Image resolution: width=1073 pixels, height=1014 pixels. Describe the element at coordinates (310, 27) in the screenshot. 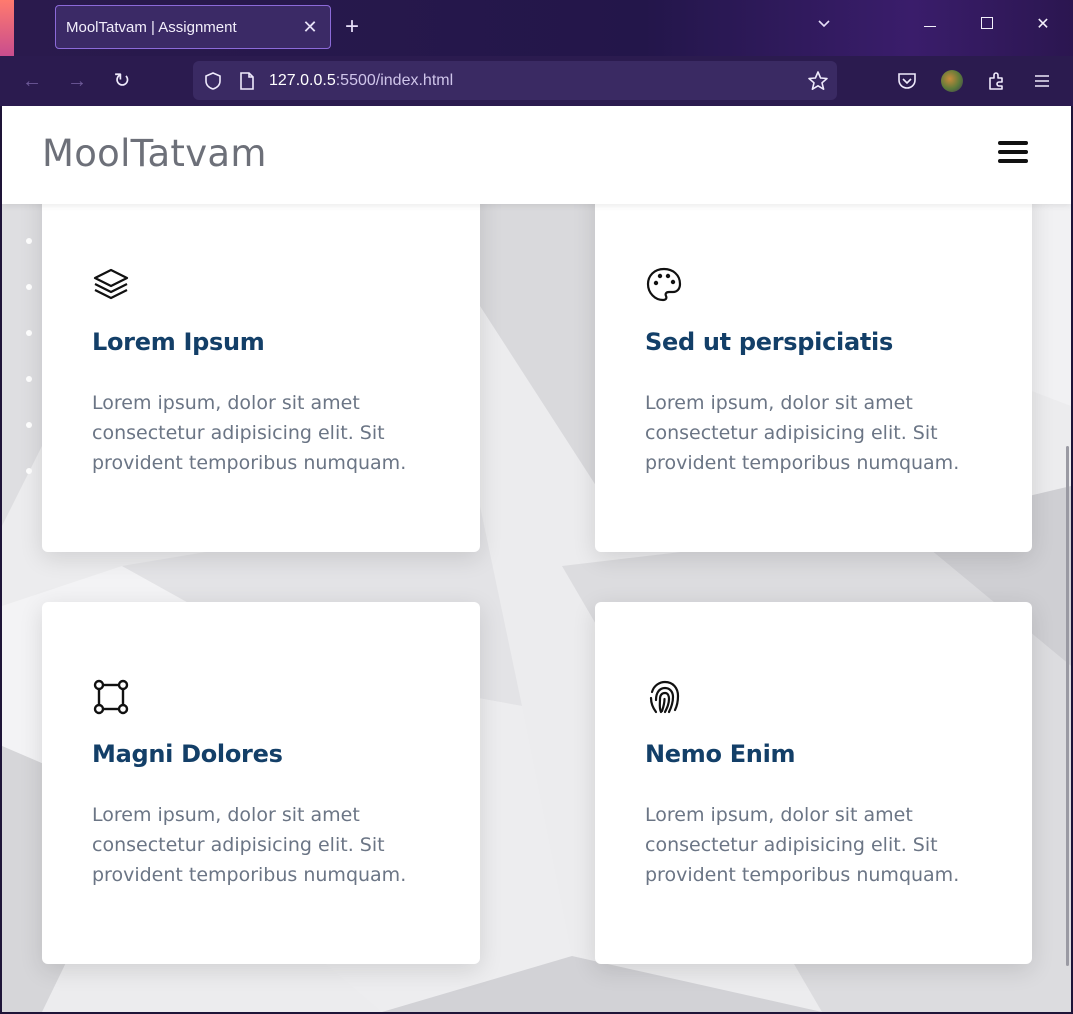

I see `tab-close-icon: ✕` at that location.